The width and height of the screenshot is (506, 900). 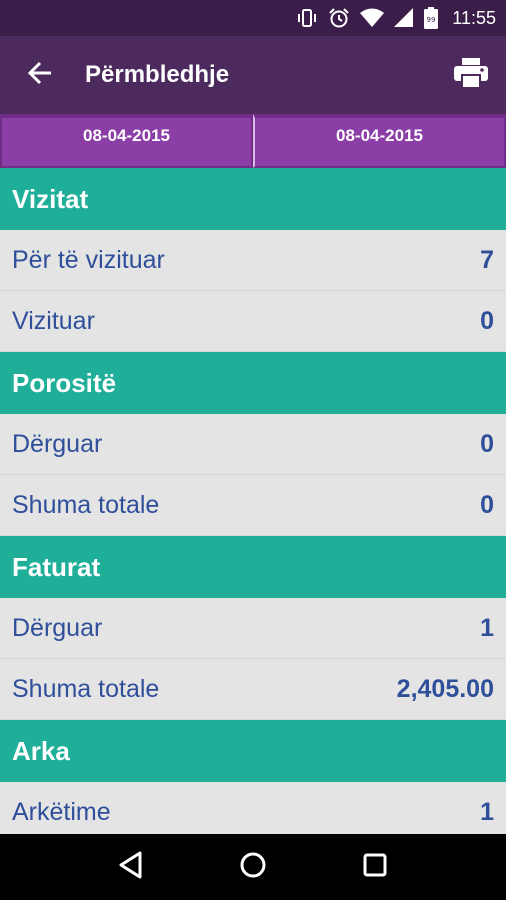 I want to click on date-from-button: 08-04-2015, so click(x=126, y=141).